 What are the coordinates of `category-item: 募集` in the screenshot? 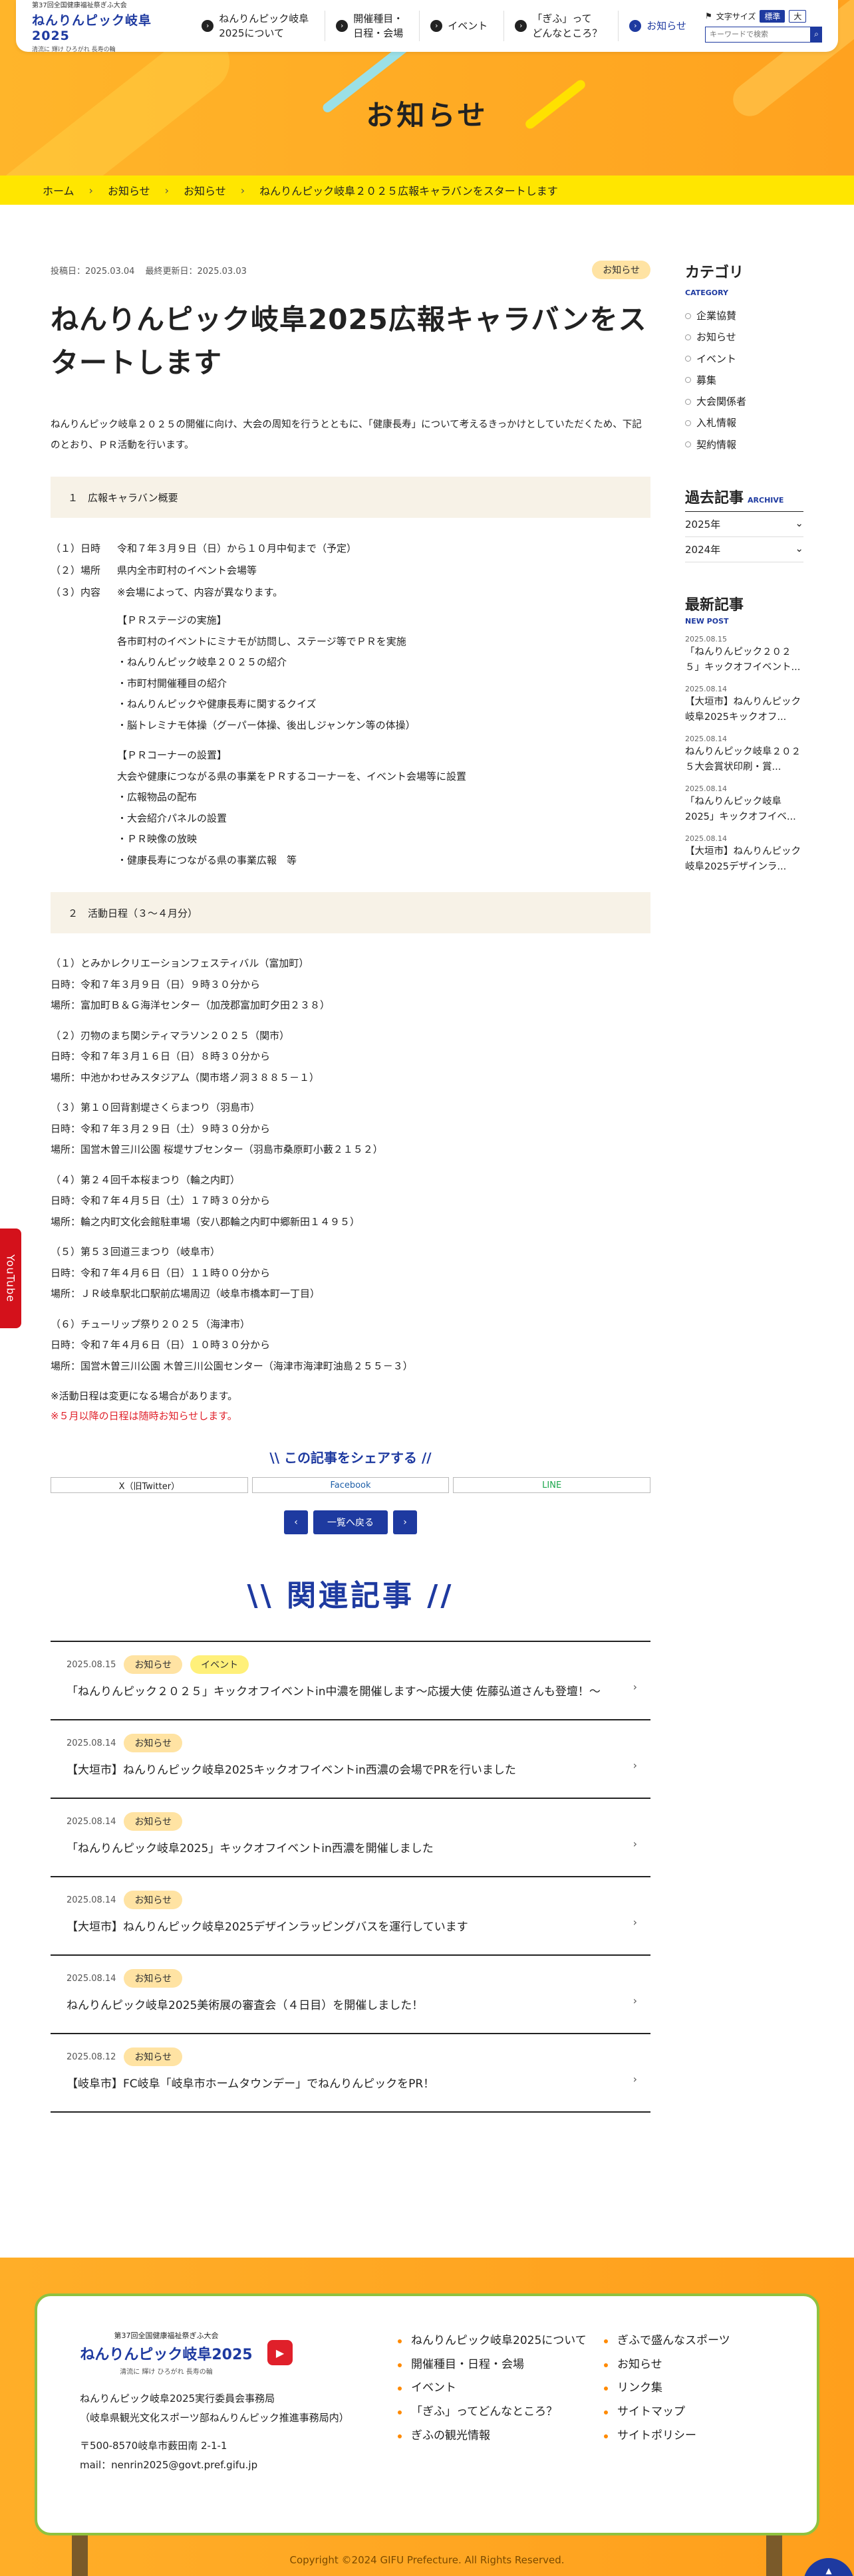 It's located at (744, 380).